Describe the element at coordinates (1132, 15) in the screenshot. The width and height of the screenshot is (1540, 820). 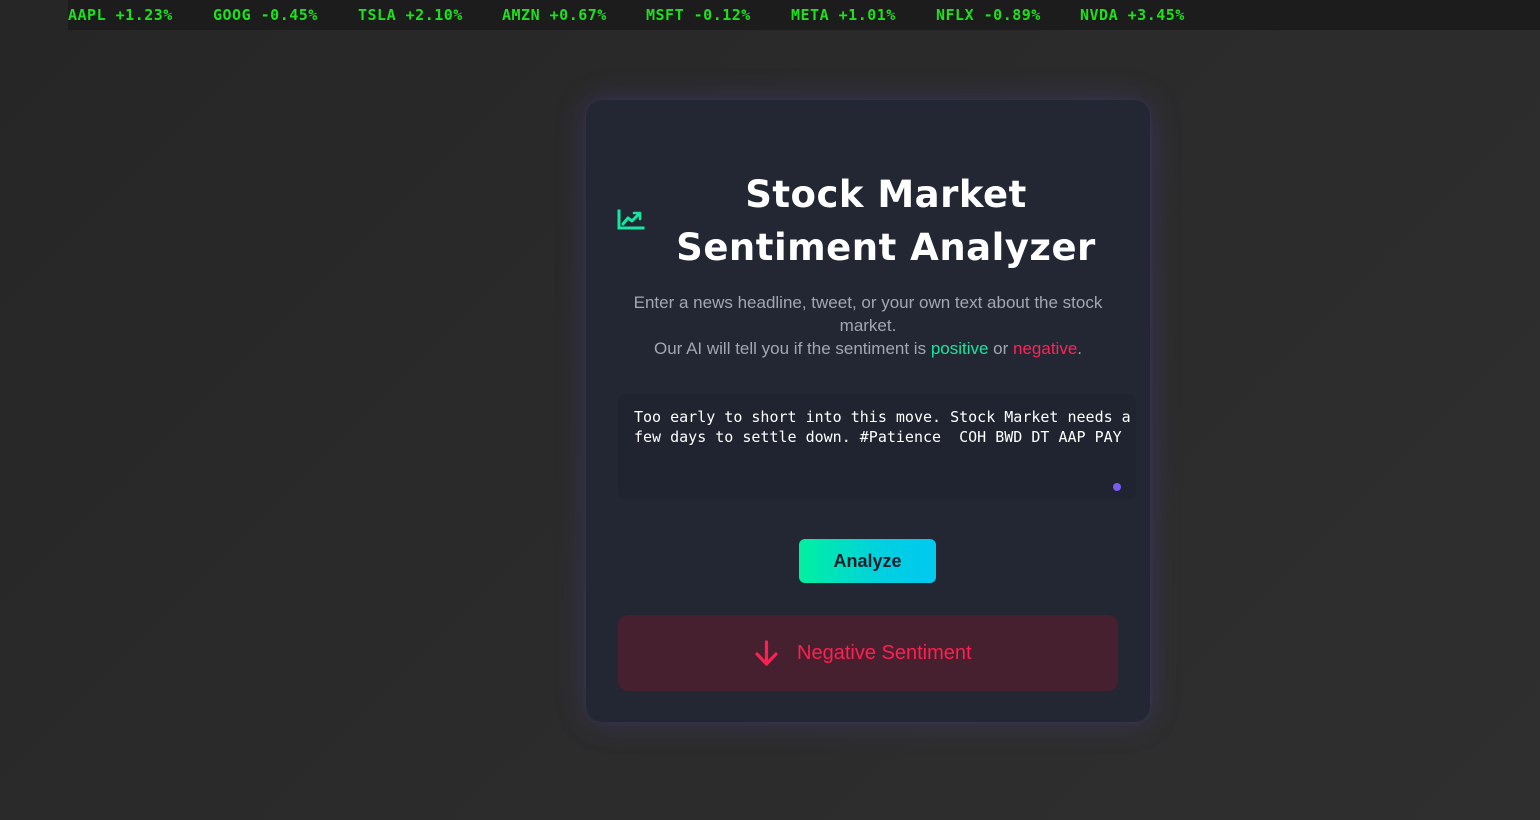
I see `ticker-item-nvda: NVDA +3.45%` at that location.